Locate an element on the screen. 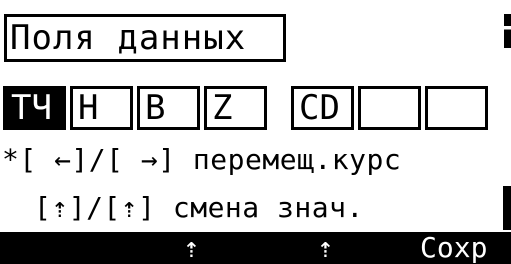 This screenshot has height=264, width=511. screen-title: Поля данных is located at coordinates (145, 38).